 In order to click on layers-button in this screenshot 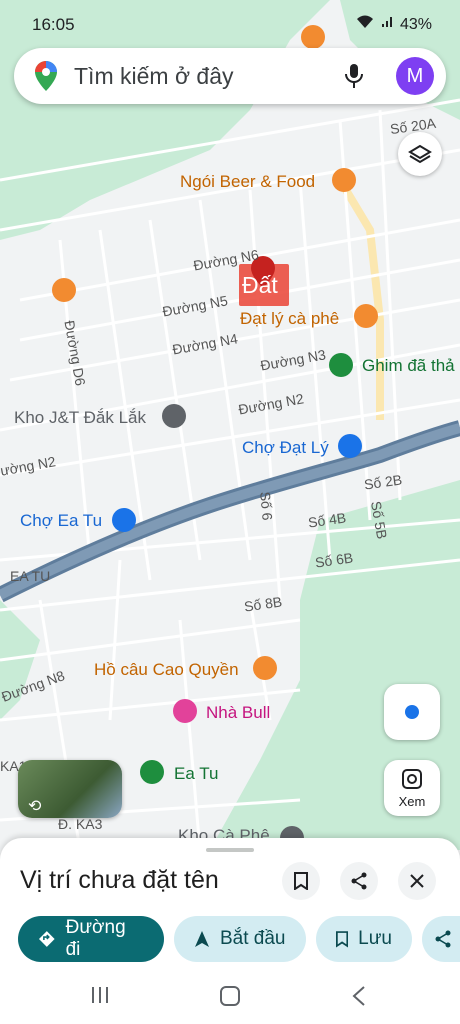, I will do `click(420, 154)`.